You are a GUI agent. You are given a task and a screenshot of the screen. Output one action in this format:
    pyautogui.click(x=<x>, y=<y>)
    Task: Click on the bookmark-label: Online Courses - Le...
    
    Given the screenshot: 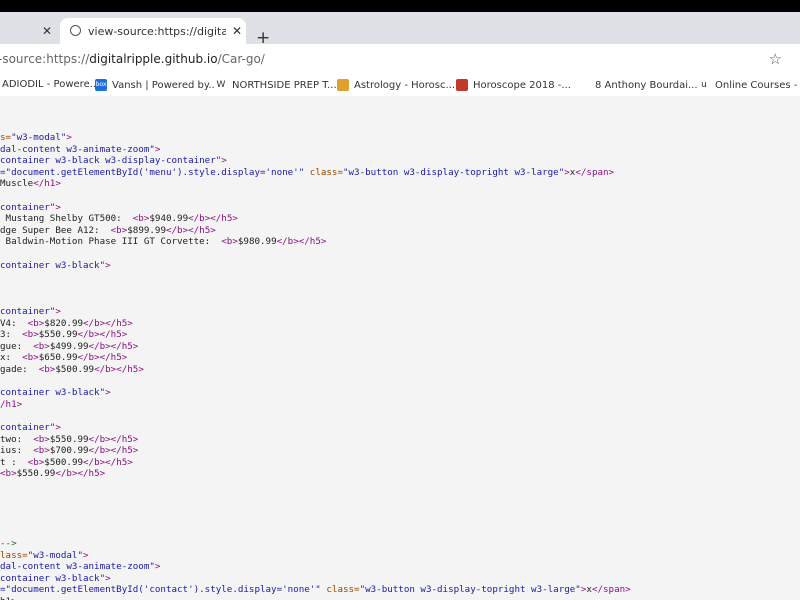 What is the action you would take?
    pyautogui.click(x=757, y=85)
    